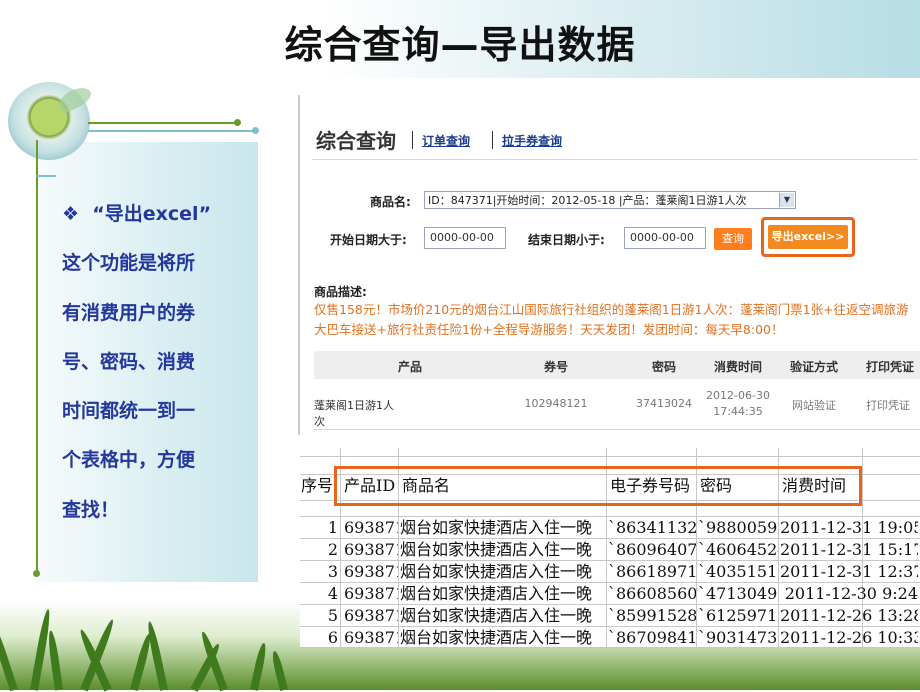 The width and height of the screenshot is (920, 692). I want to click on table-cell: 17:44:35, so click(738, 411).